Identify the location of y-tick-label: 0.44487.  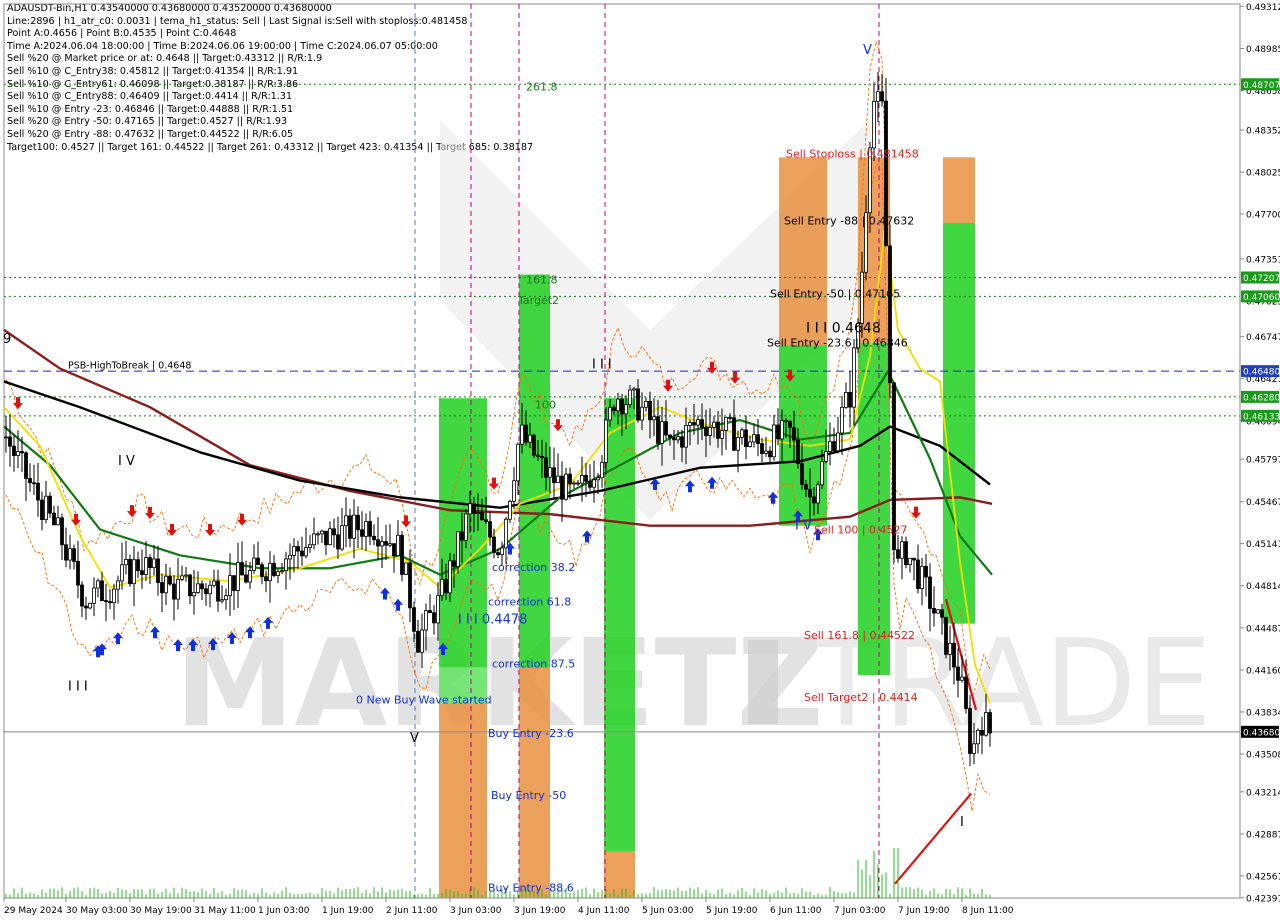
(1263, 629).